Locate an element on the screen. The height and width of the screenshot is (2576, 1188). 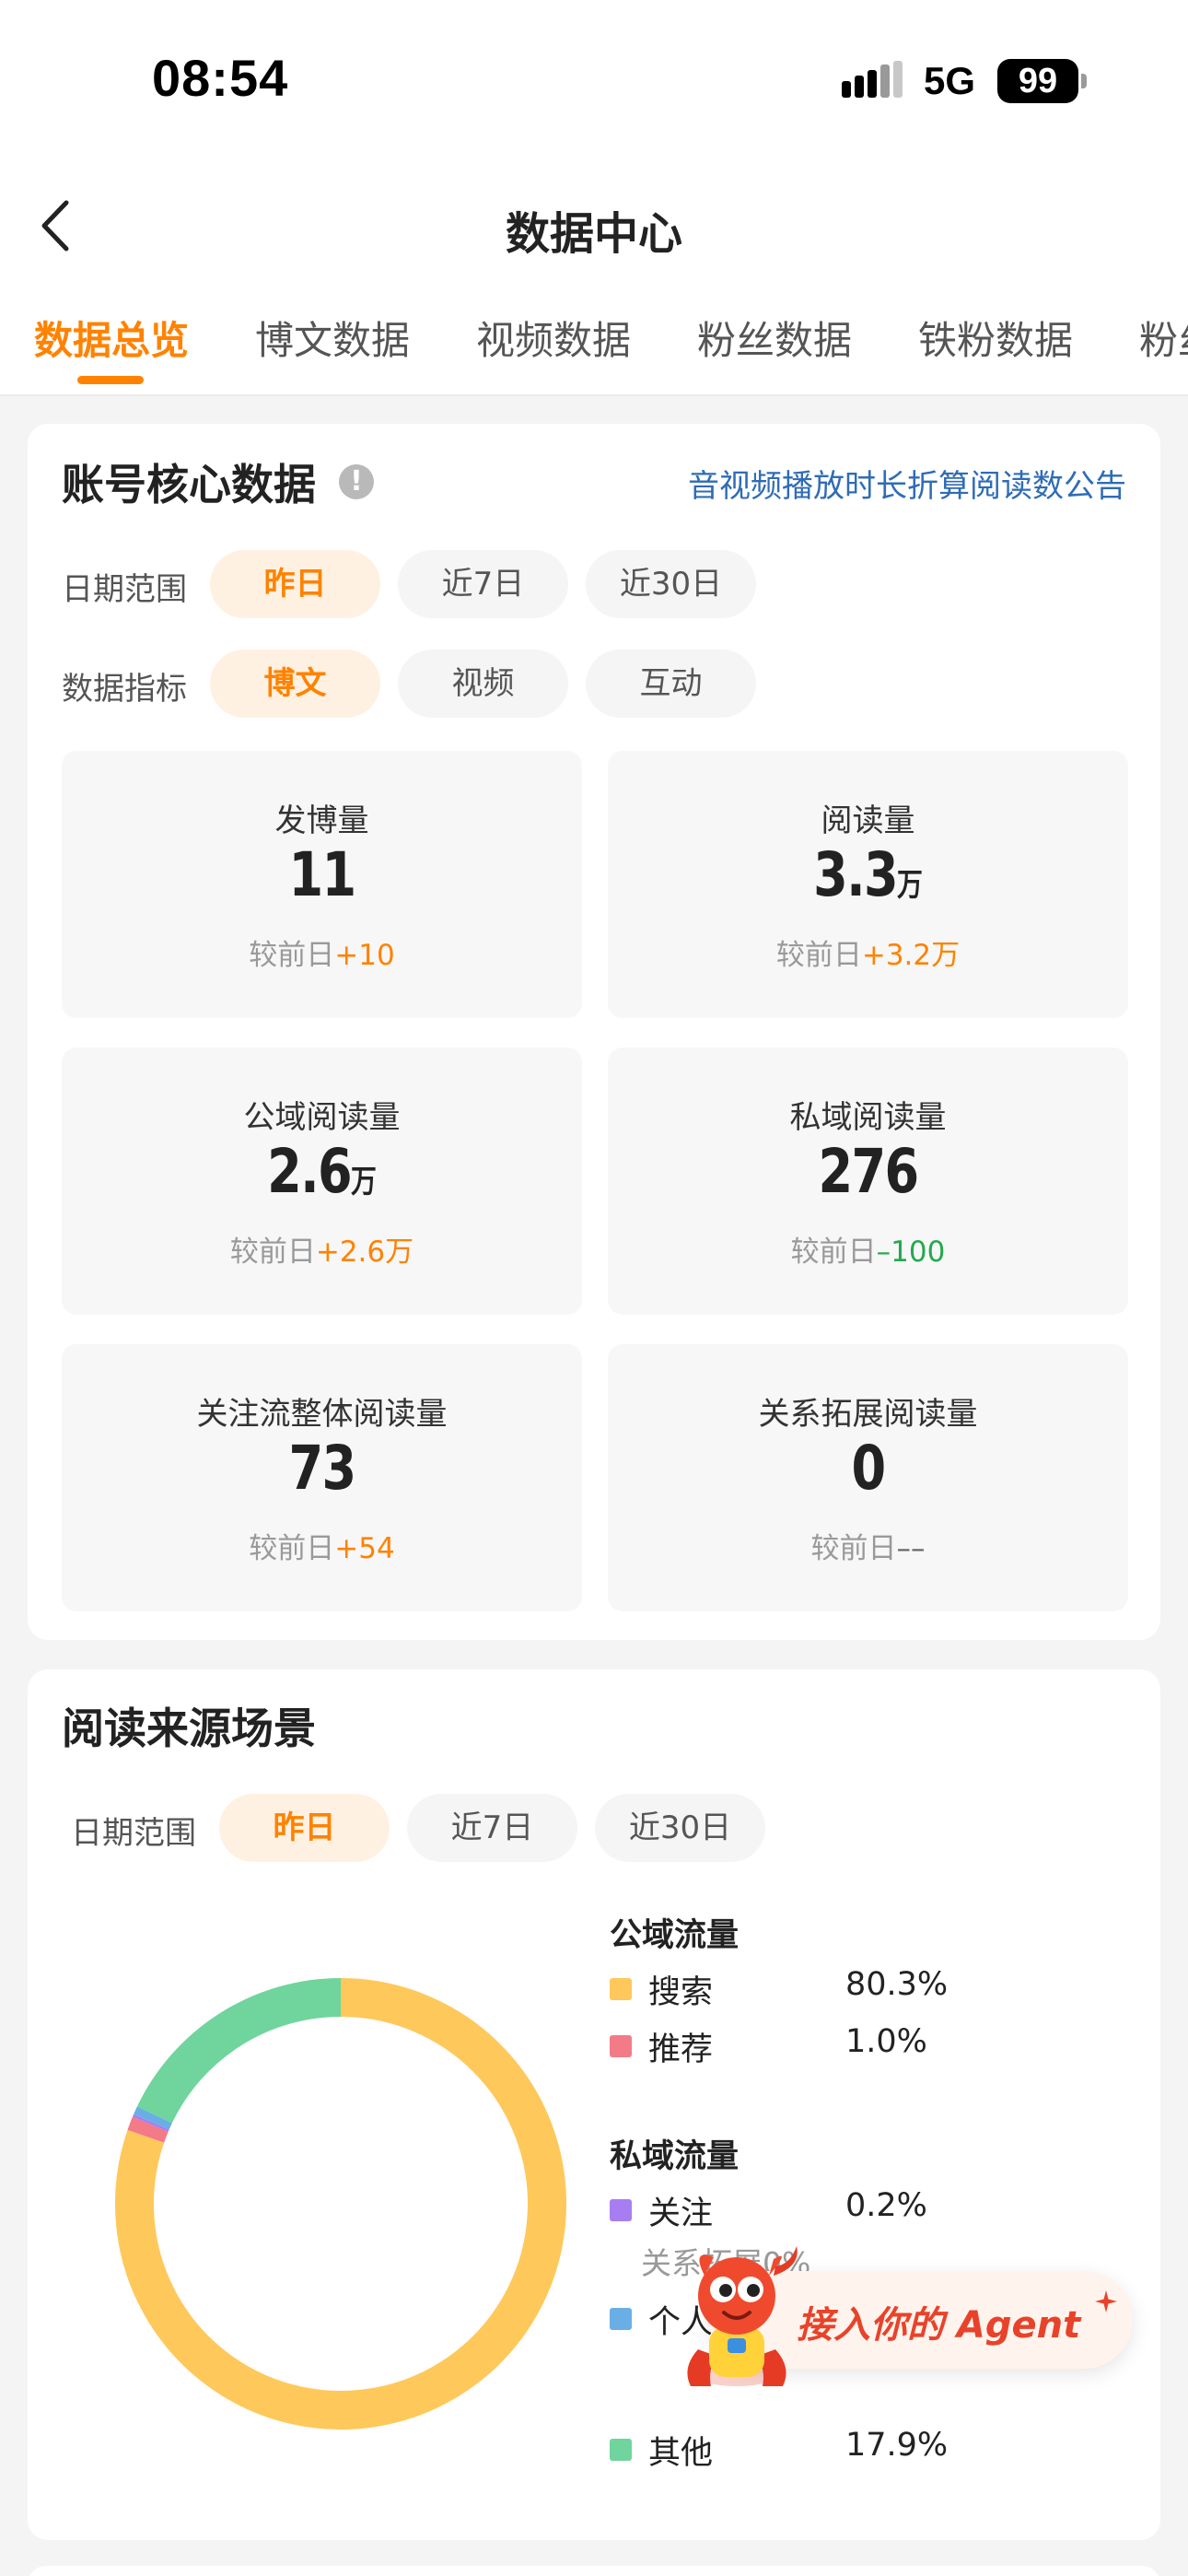
legend-name: 搜索 is located at coordinates (681, 1993).